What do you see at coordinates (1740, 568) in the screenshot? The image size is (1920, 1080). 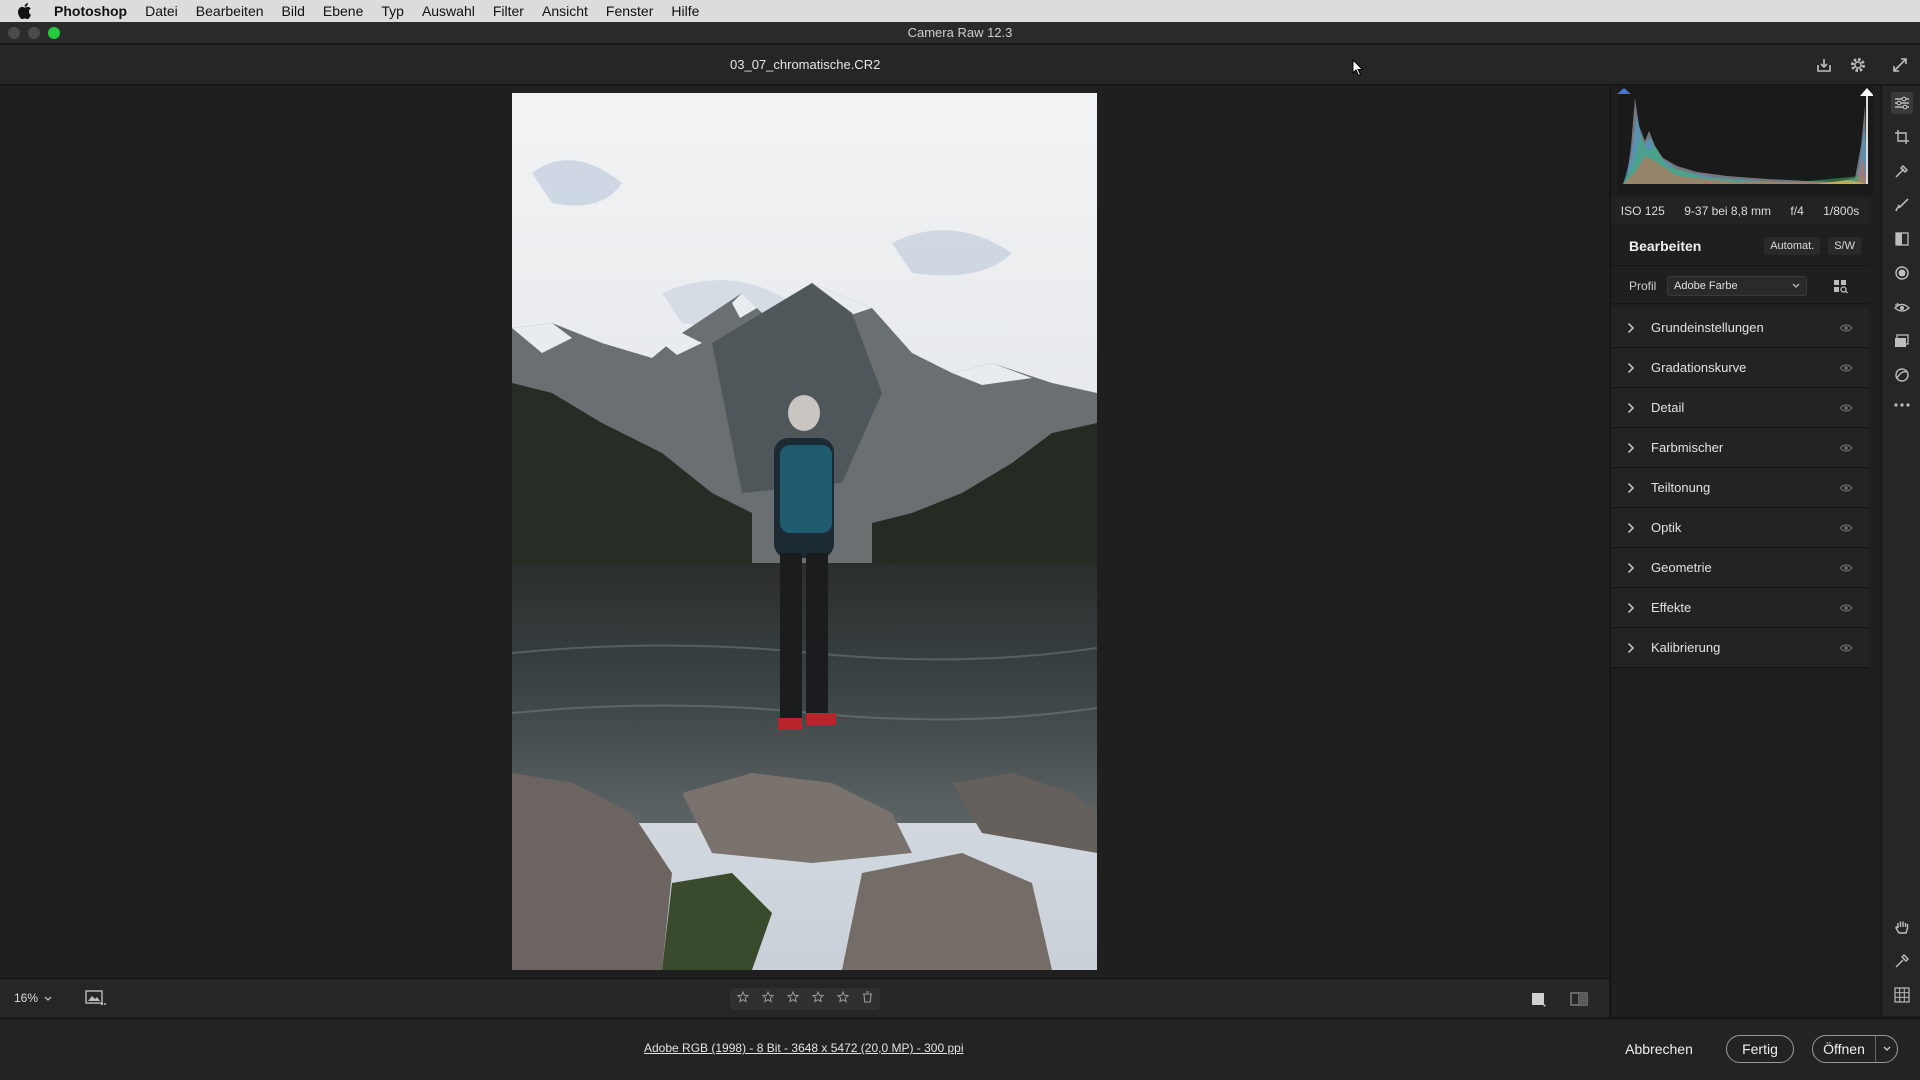 I see `section-geometrie: Geometrie` at bounding box center [1740, 568].